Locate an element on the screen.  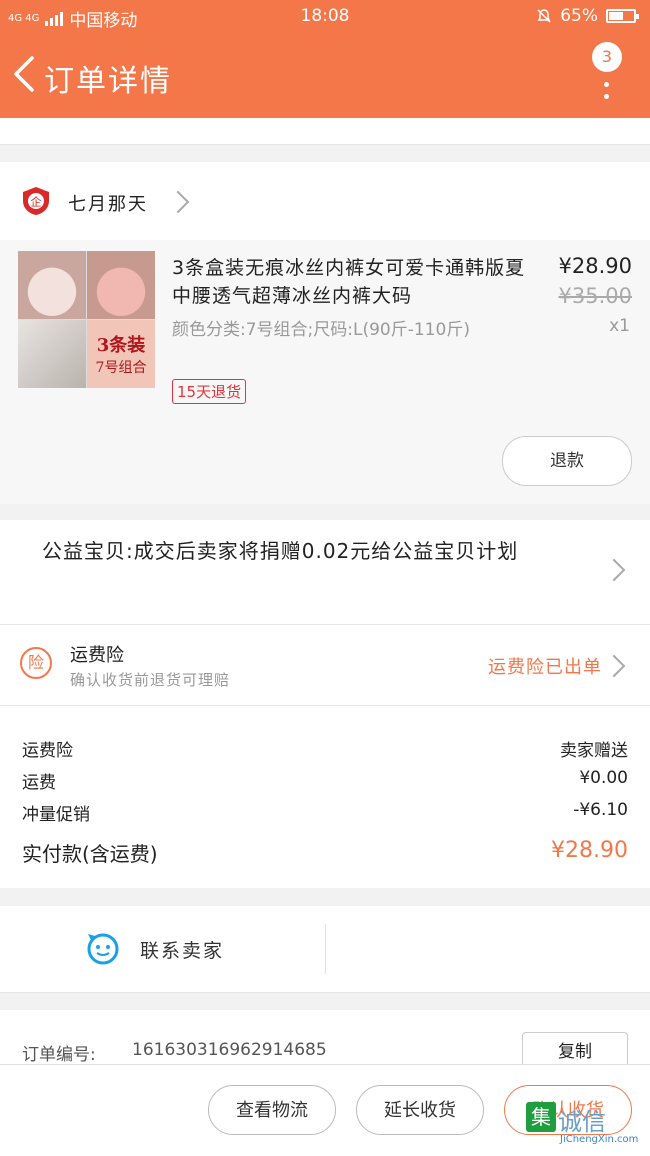
battery-percent: 65% is located at coordinates (579, 16).